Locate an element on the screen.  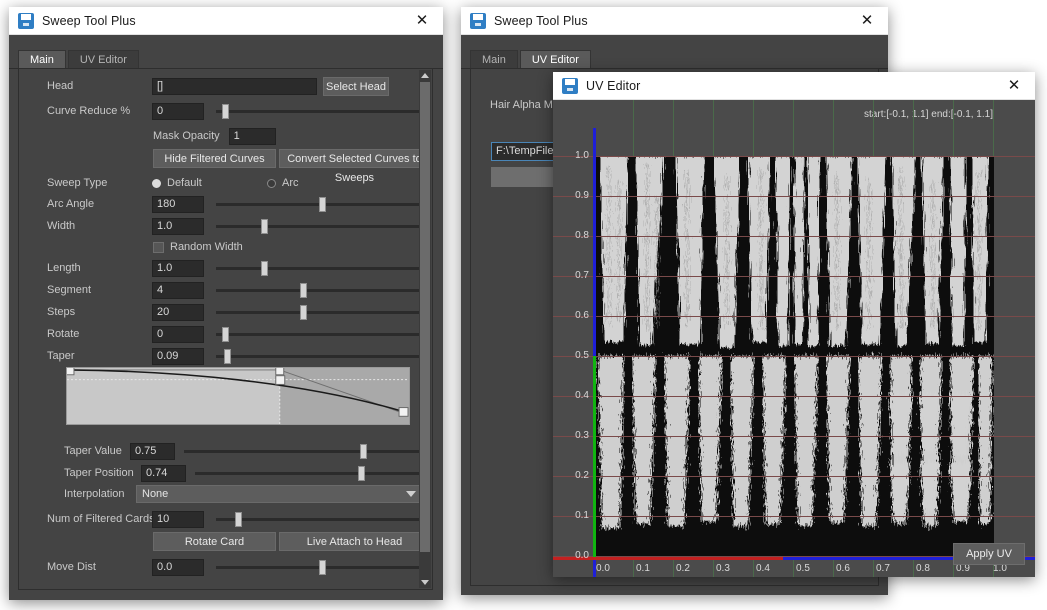
taper-value-input: 0.75 is located at coordinates (152, 451).